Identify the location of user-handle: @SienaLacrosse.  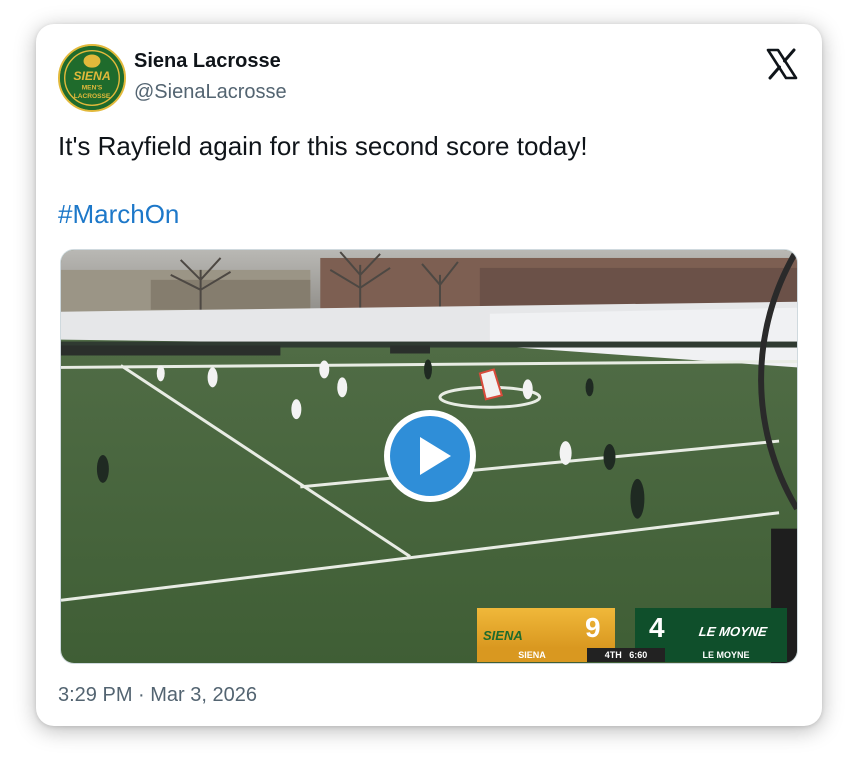
(210, 92).